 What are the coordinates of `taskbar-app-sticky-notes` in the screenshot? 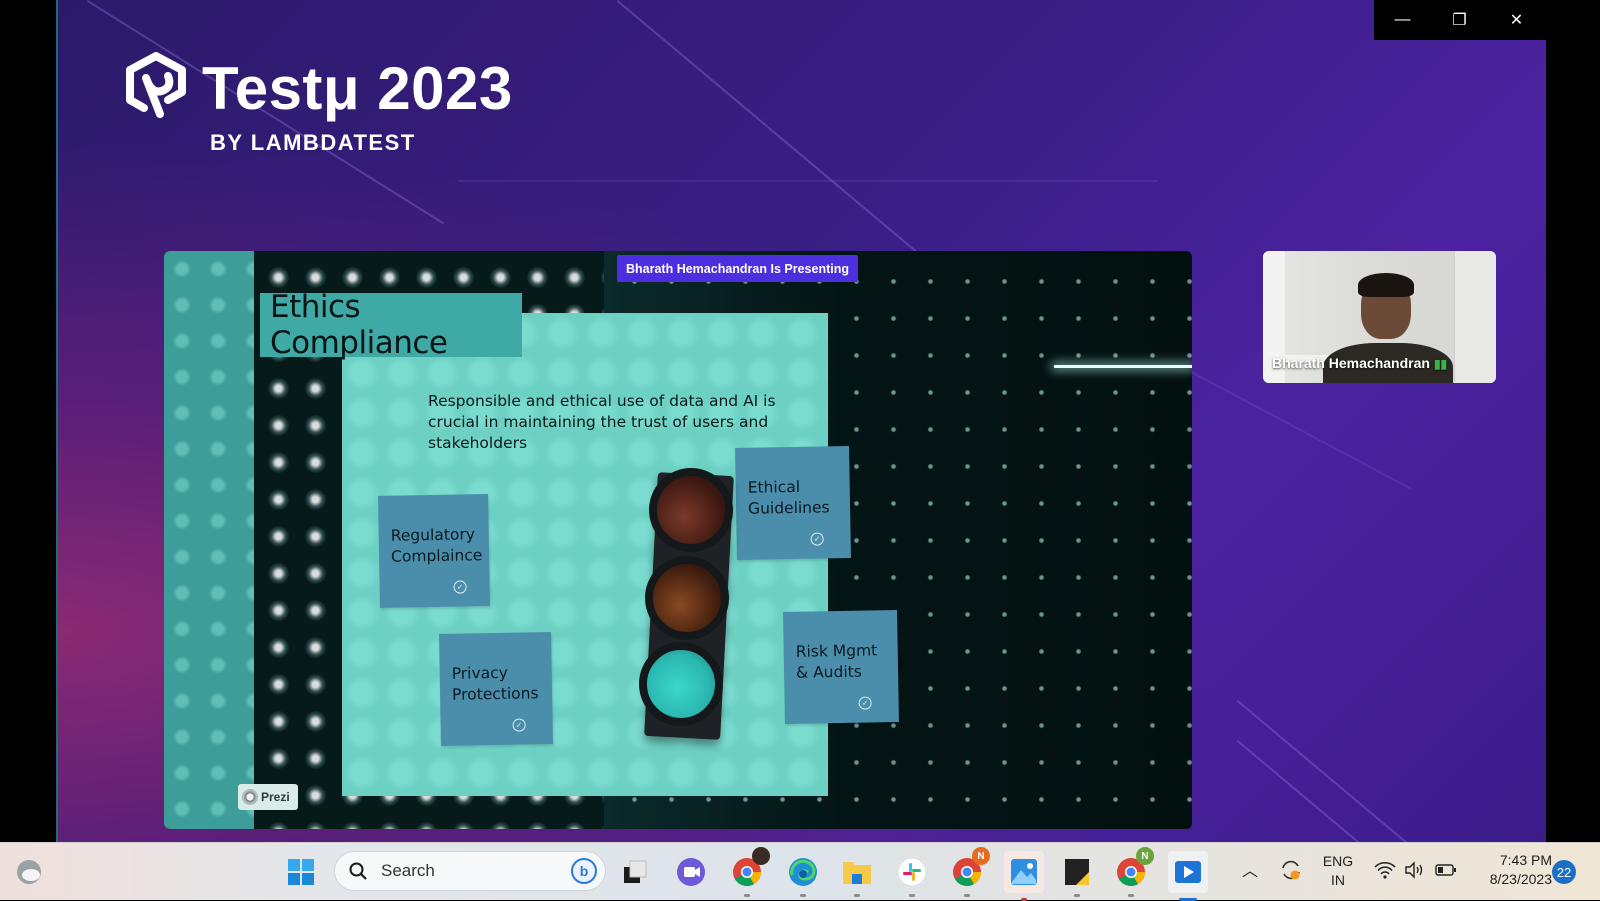 It's located at (1077, 876).